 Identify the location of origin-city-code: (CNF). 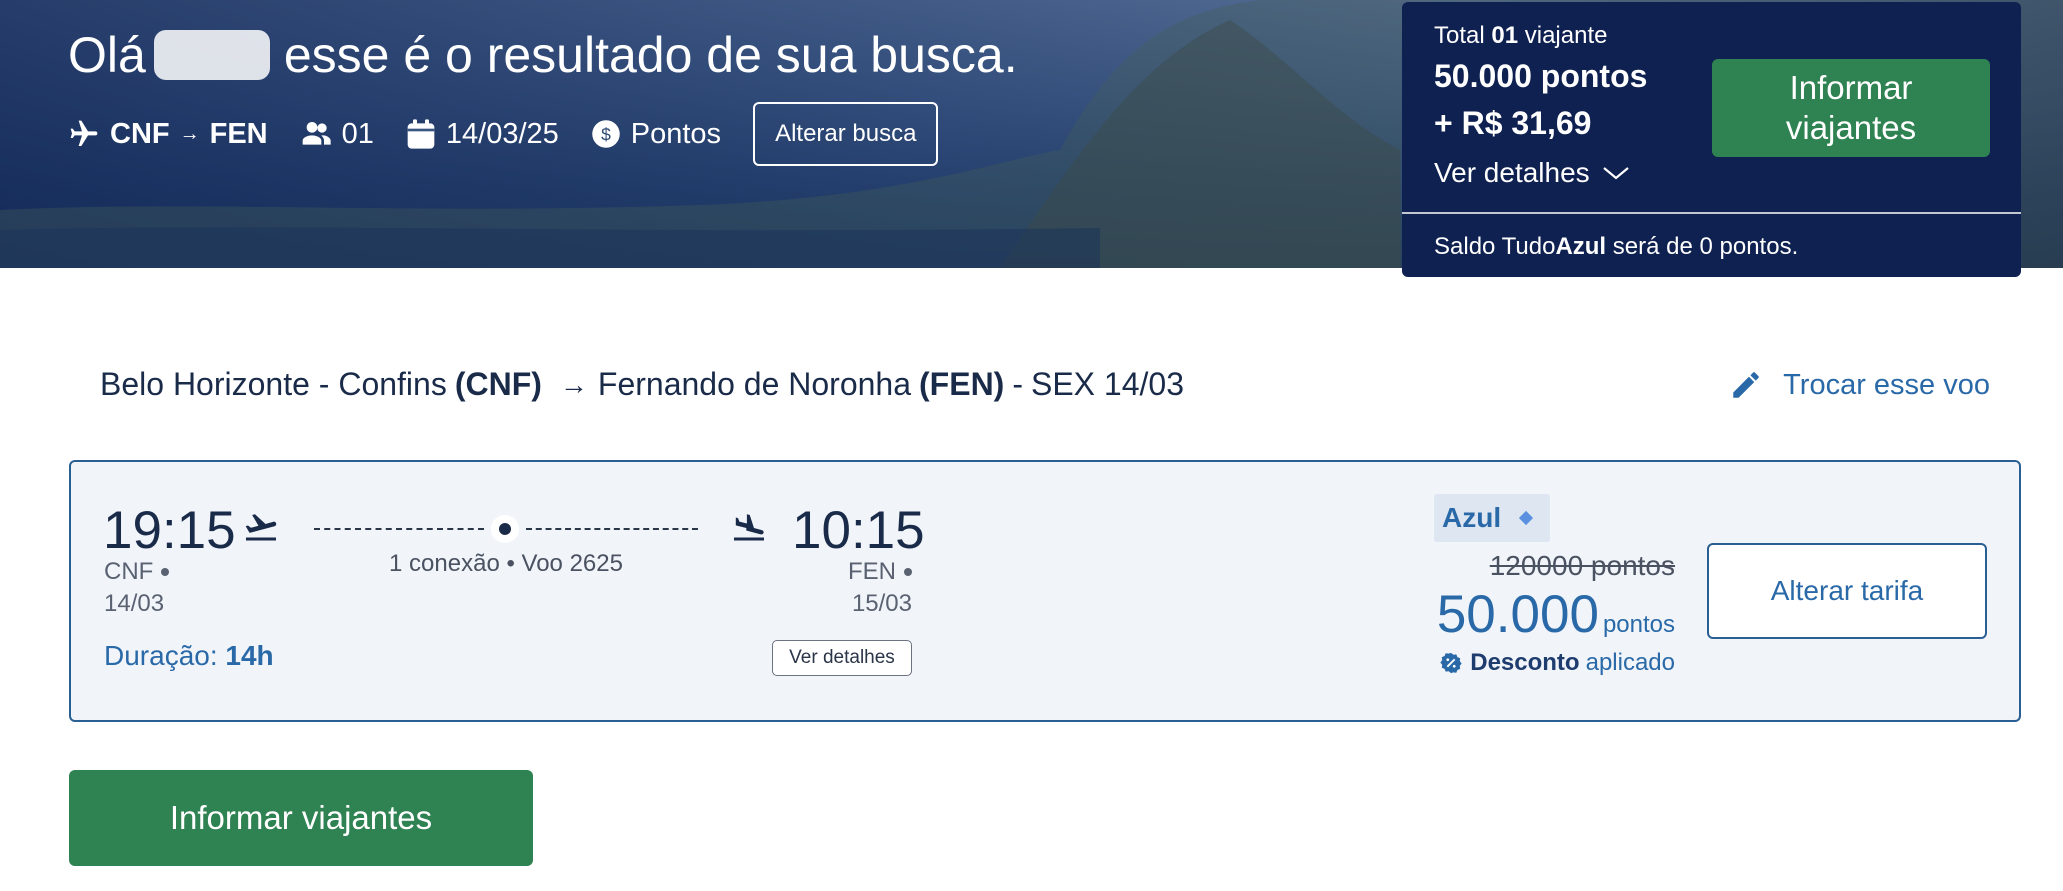
(498, 384).